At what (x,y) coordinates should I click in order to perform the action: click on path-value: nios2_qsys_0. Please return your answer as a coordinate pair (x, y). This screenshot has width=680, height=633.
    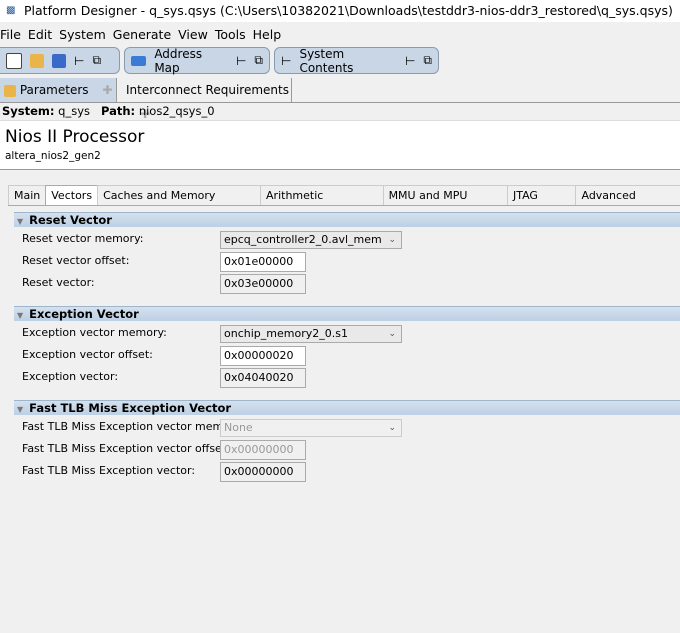
    Looking at the image, I should click on (176, 111).